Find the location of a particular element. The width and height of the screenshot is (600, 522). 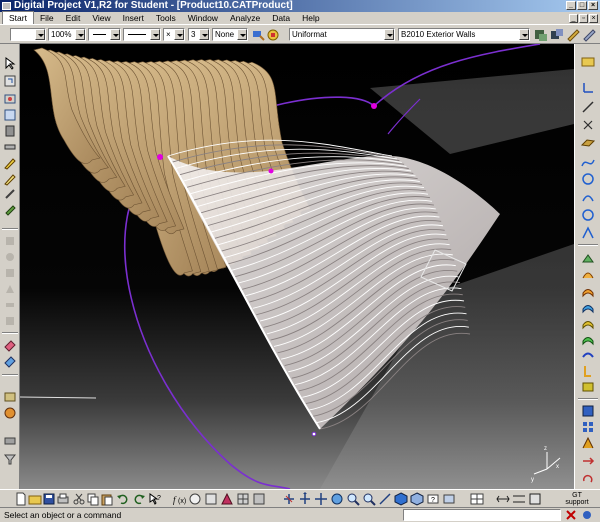

revolve-icon is located at coordinates (588, 275).